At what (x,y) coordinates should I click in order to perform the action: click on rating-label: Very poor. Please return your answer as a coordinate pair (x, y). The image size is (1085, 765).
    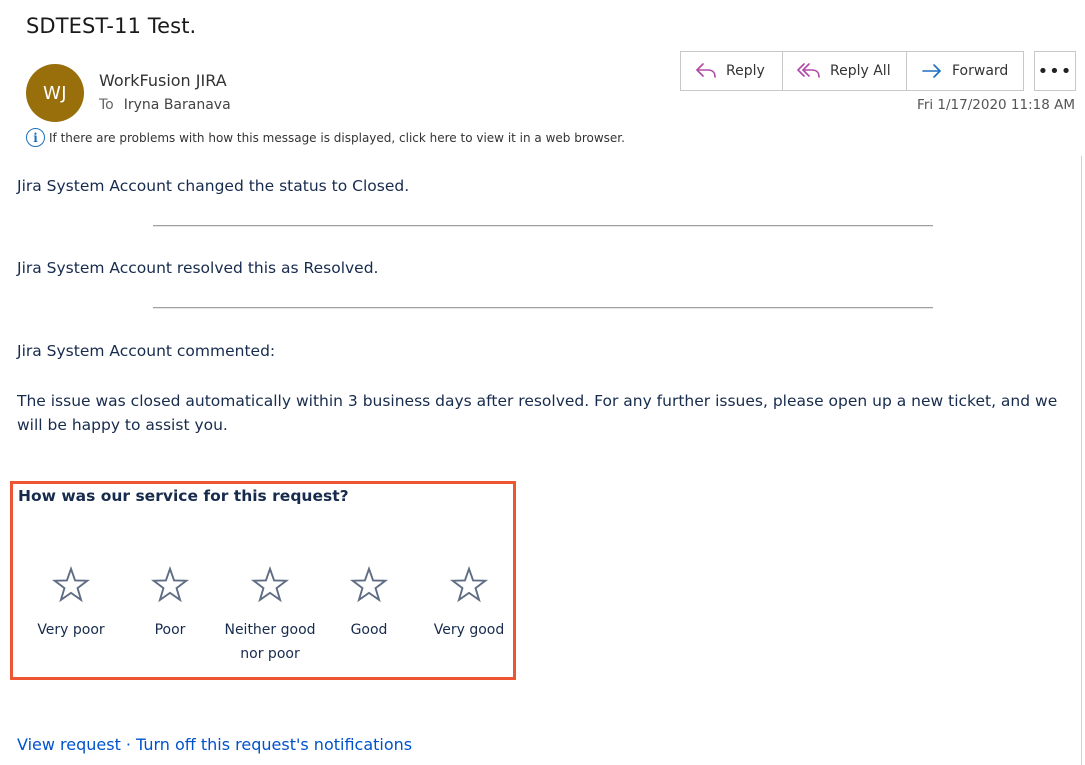
    Looking at the image, I should click on (71, 630).